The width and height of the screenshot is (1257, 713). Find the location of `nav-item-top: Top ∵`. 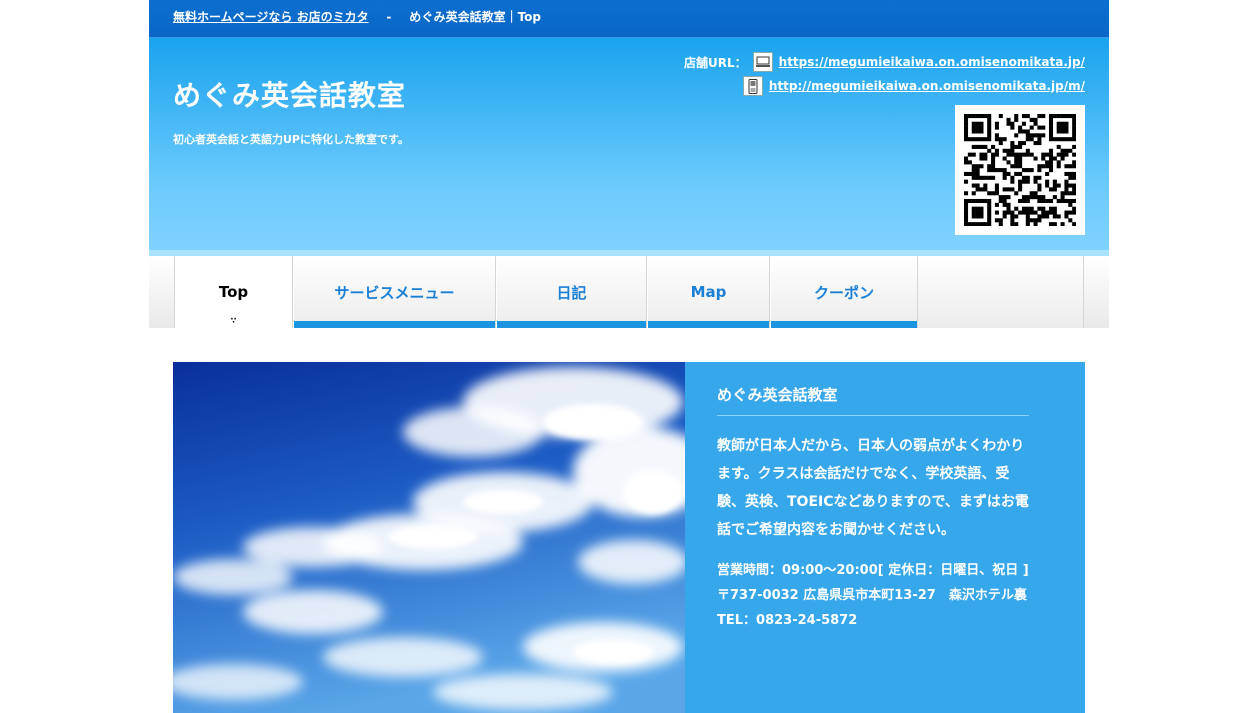

nav-item-top: Top ∵ is located at coordinates (233, 292).